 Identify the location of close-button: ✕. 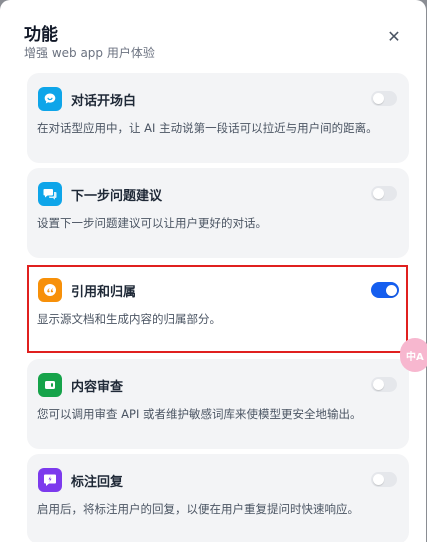
(394, 36).